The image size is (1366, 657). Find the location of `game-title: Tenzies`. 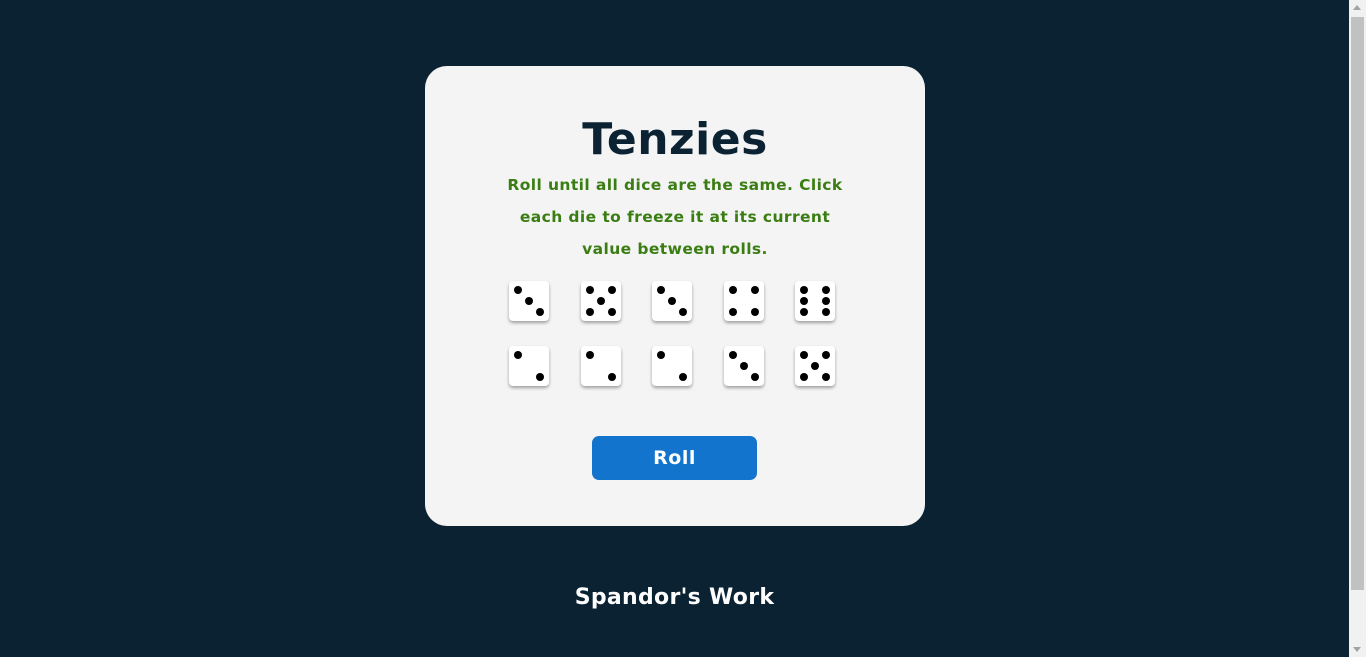

game-title: Tenzies is located at coordinates (675, 139).